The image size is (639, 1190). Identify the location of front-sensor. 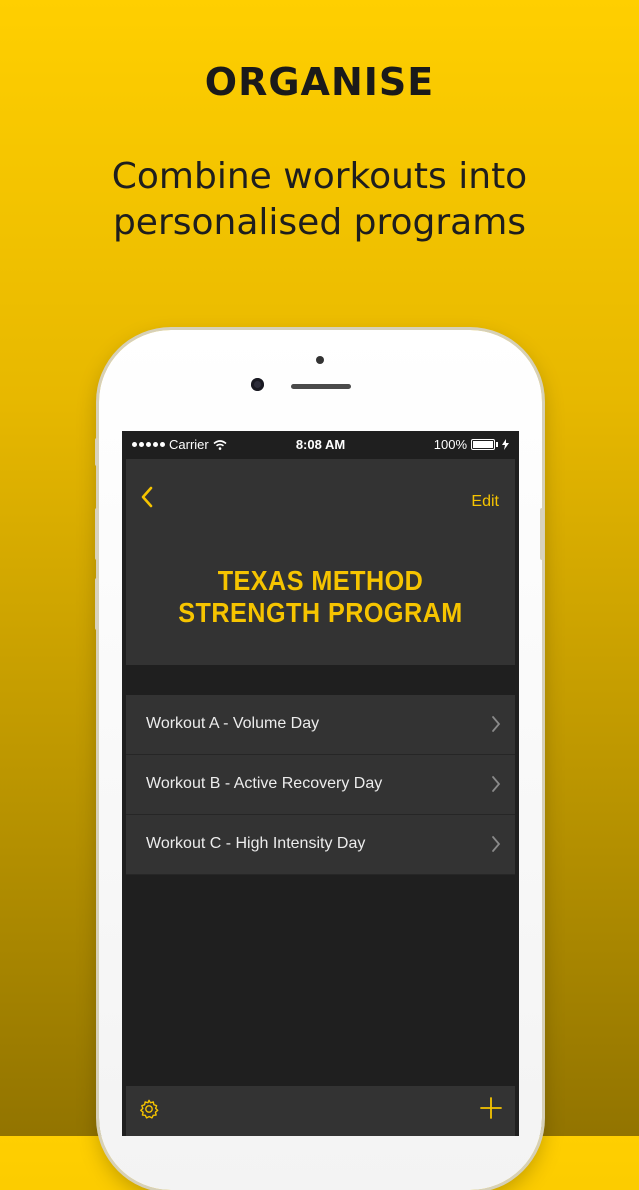
(320, 360).